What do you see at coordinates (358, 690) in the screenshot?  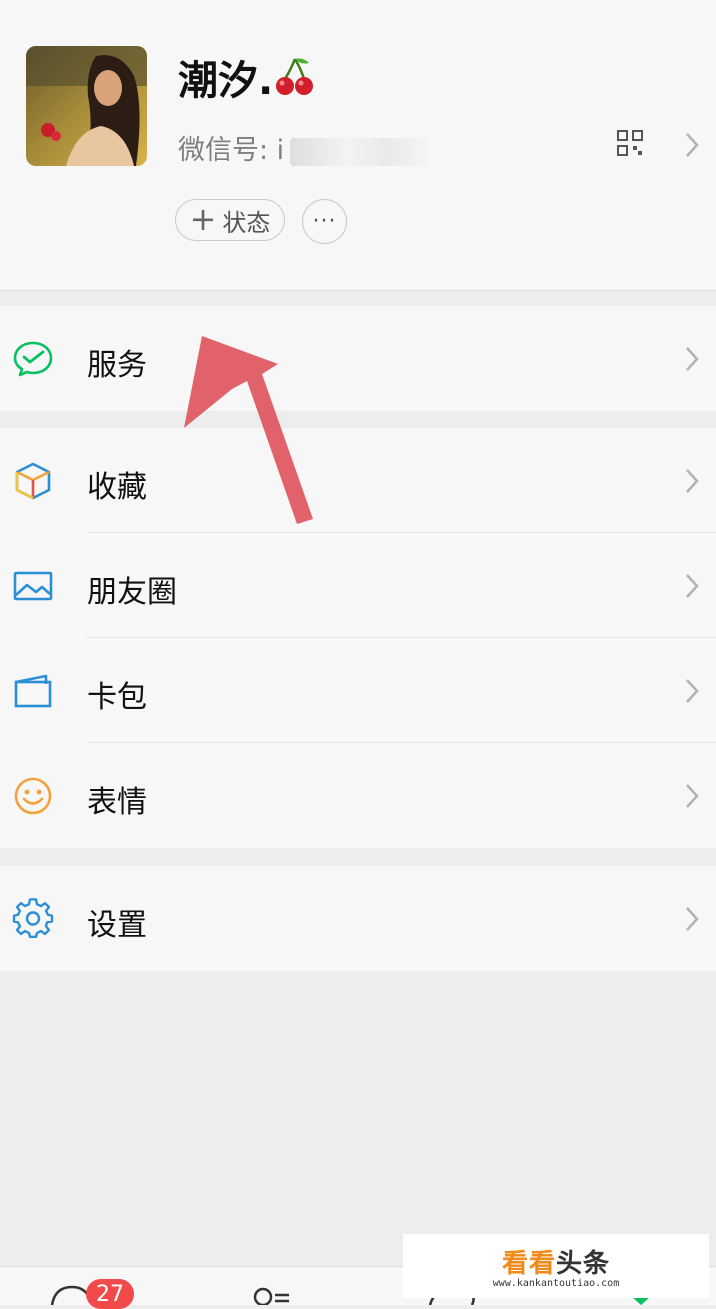 I see `menu-item-card-wallet: 卡包` at bounding box center [358, 690].